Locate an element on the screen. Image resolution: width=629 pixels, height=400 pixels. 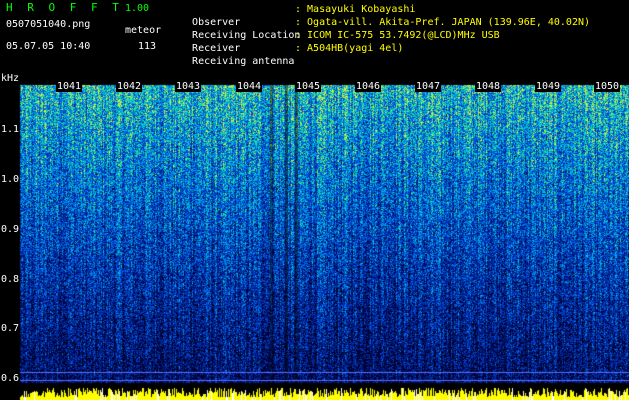
x-tick-label: 1044 is located at coordinates (249, 86).